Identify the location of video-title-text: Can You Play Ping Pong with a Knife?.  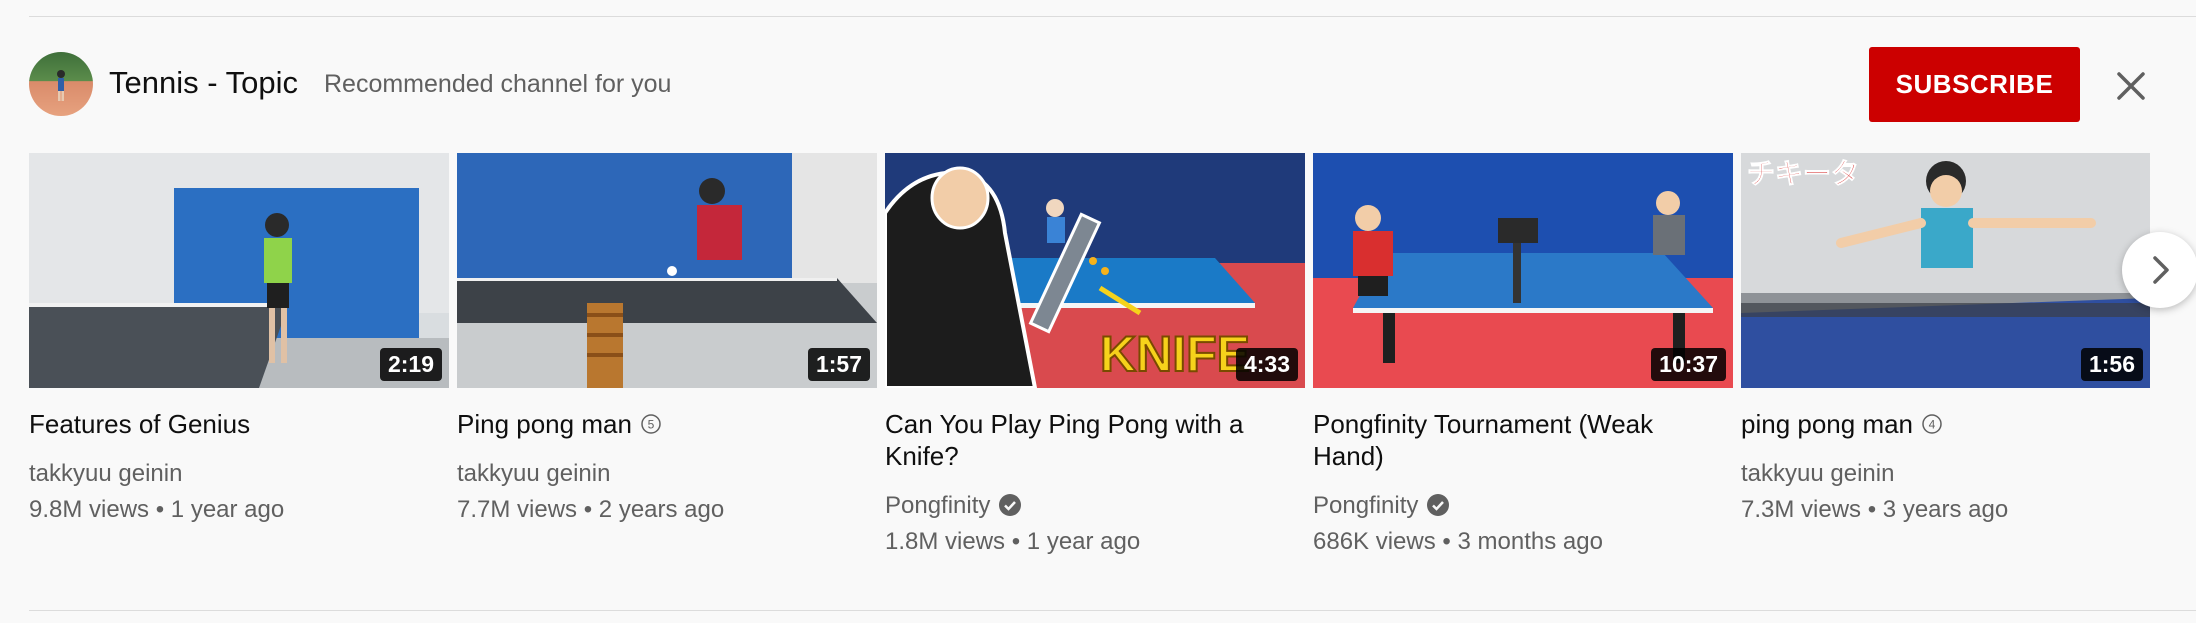
(1064, 440).